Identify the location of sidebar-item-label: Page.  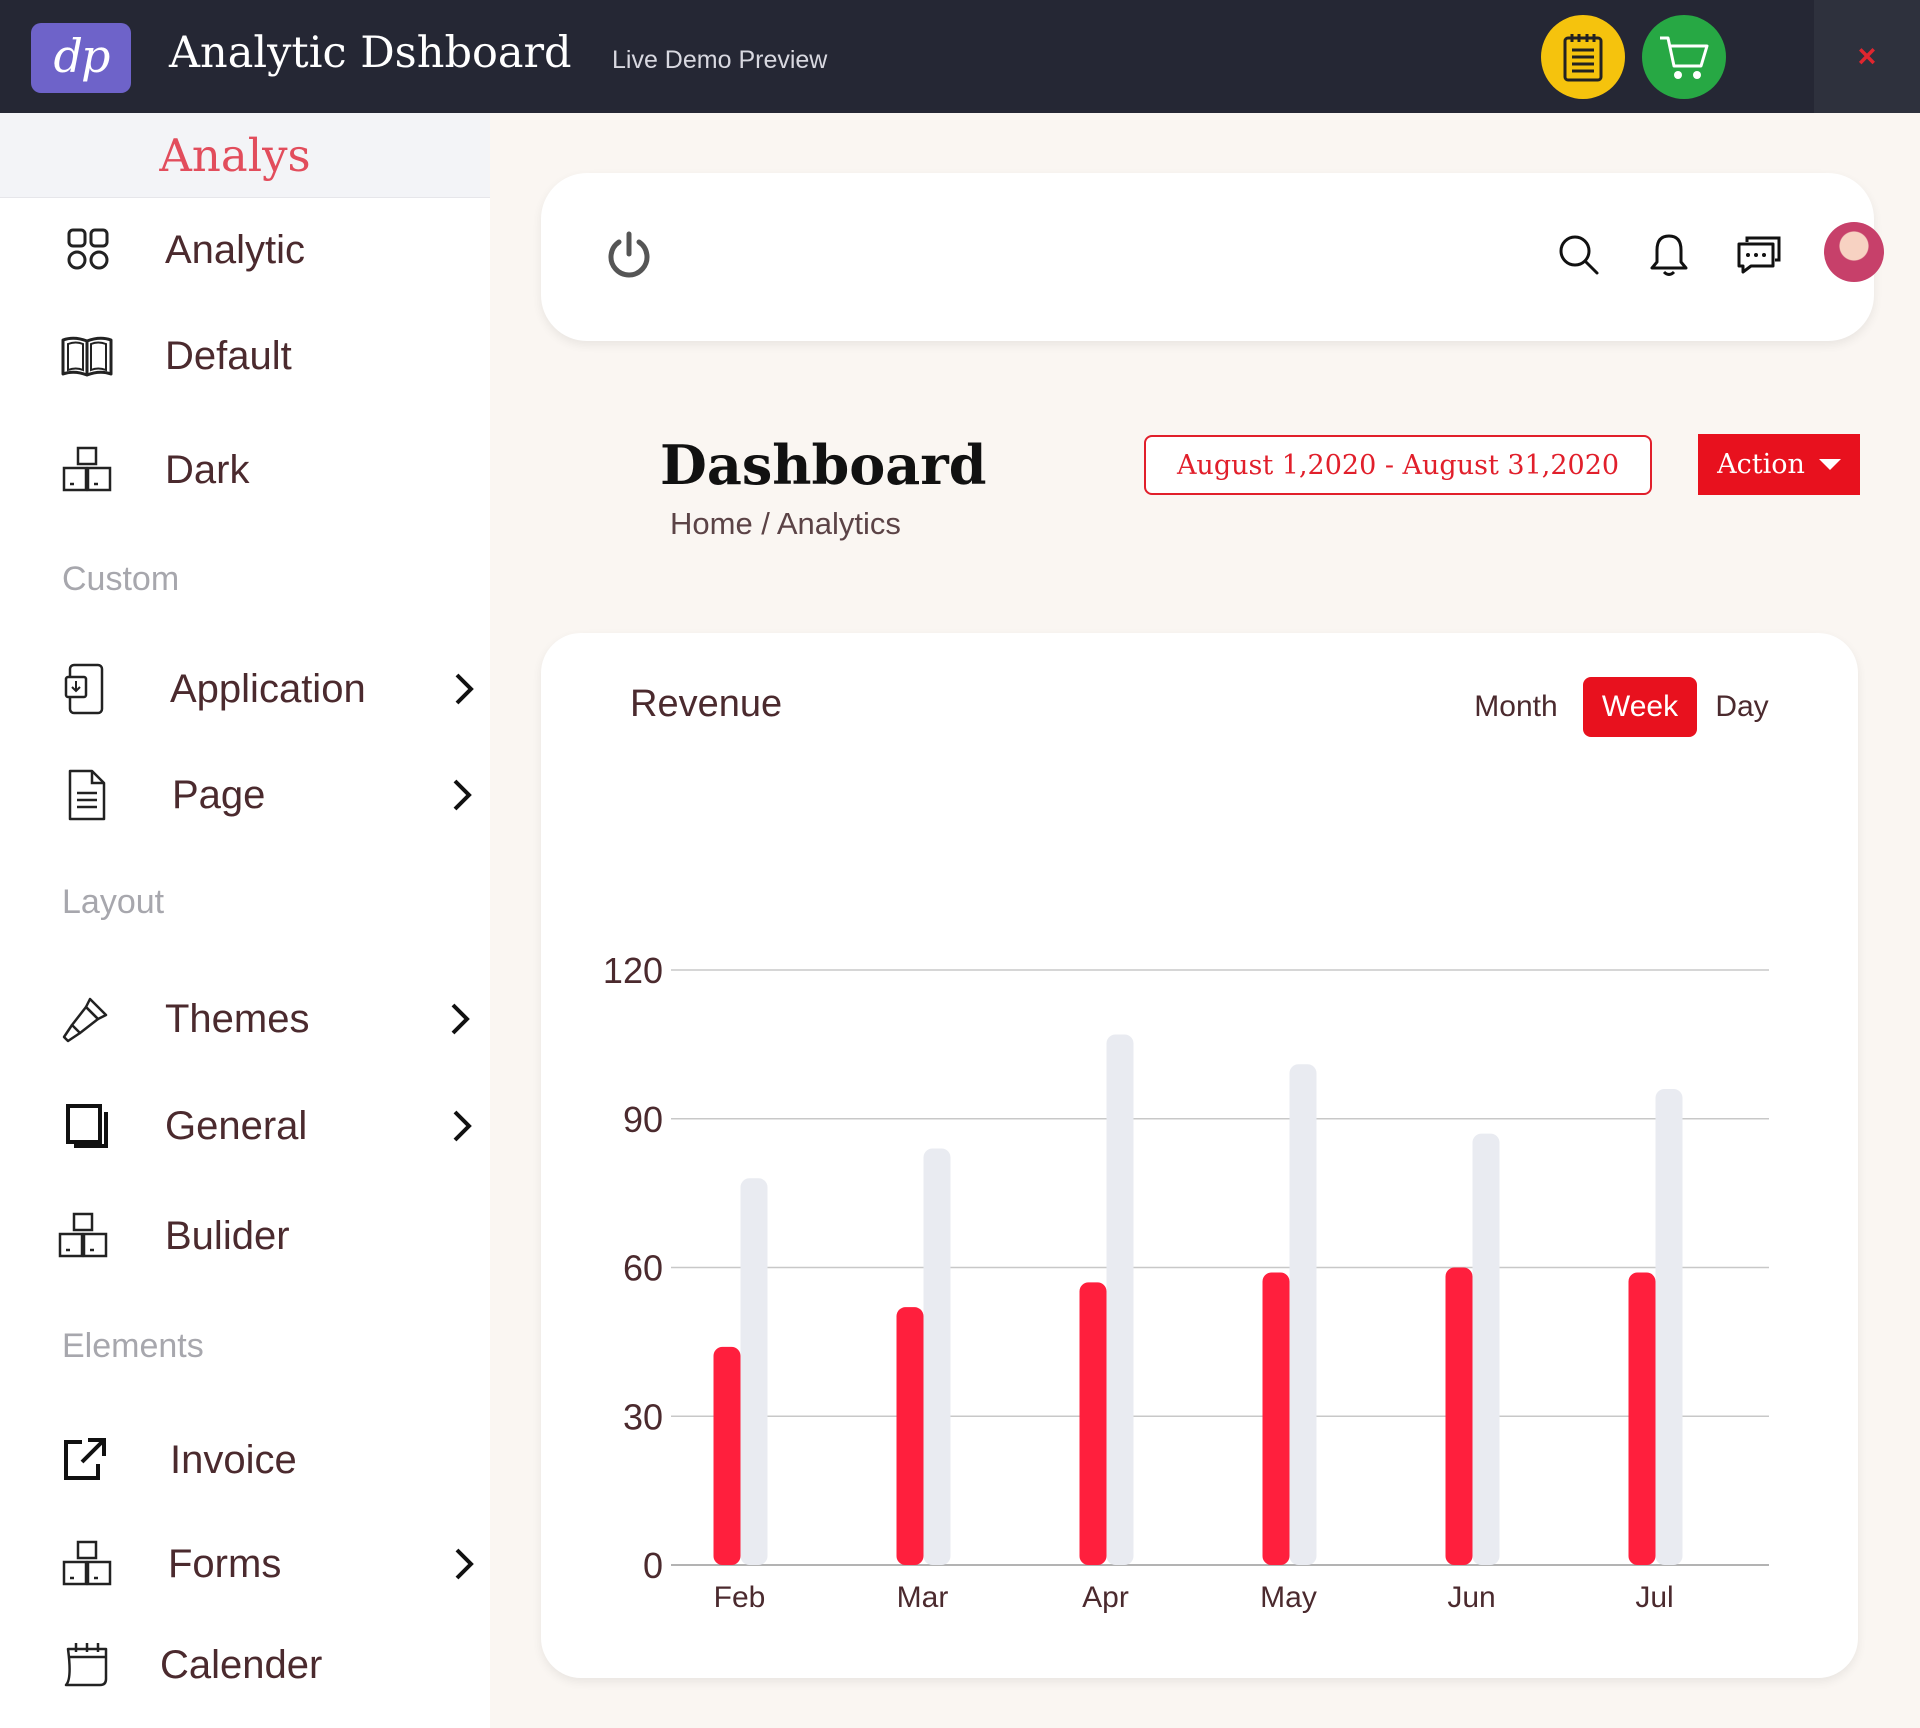
(219, 795).